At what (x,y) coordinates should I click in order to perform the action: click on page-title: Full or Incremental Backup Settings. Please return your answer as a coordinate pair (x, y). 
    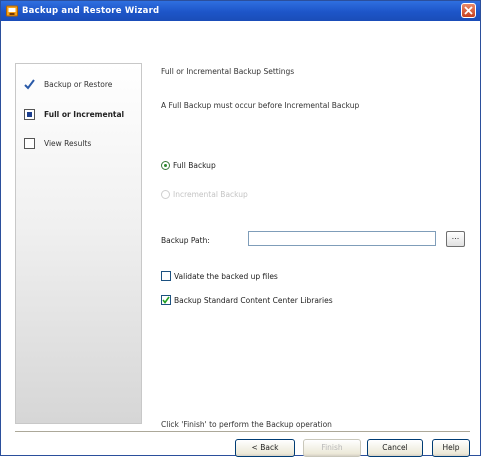
    Looking at the image, I should click on (228, 71).